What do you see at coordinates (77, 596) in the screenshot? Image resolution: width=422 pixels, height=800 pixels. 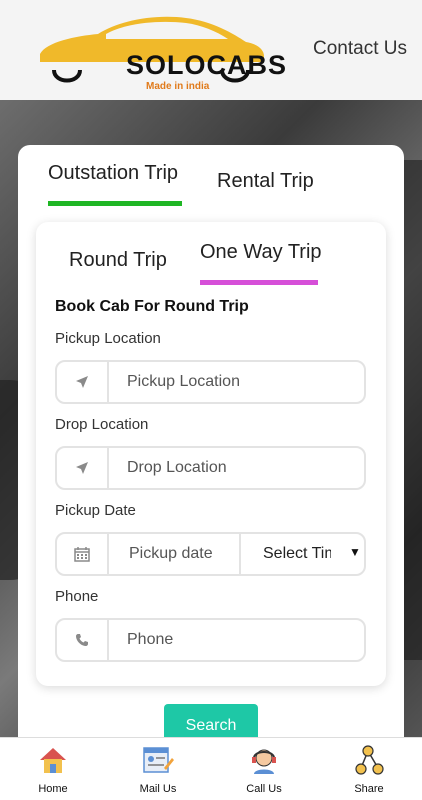 I see `phone-label: Phone` at bounding box center [77, 596].